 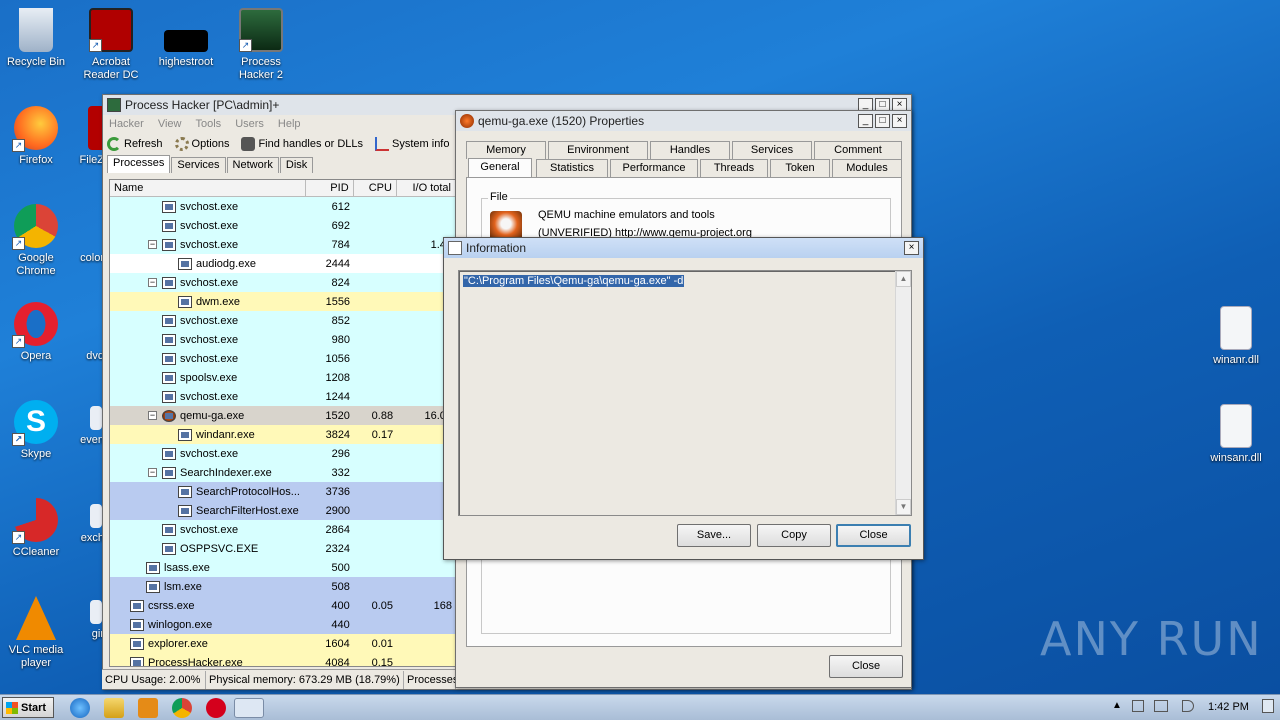 What do you see at coordinates (36, 38) in the screenshot?
I see `desktop-icon-recycle-bin: Recycle Bin` at bounding box center [36, 38].